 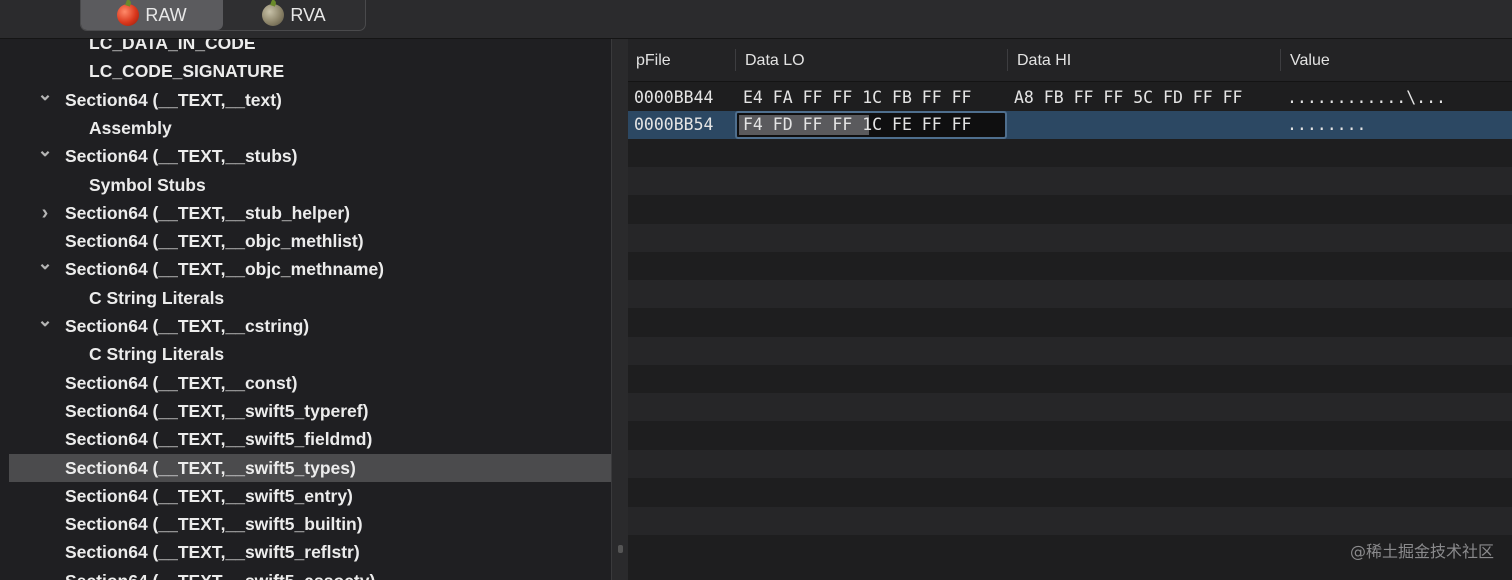 What do you see at coordinates (212, 552) in the screenshot?
I see `tree-item-label: Section64 (__TEXT,__swift5_reflstr)` at bounding box center [212, 552].